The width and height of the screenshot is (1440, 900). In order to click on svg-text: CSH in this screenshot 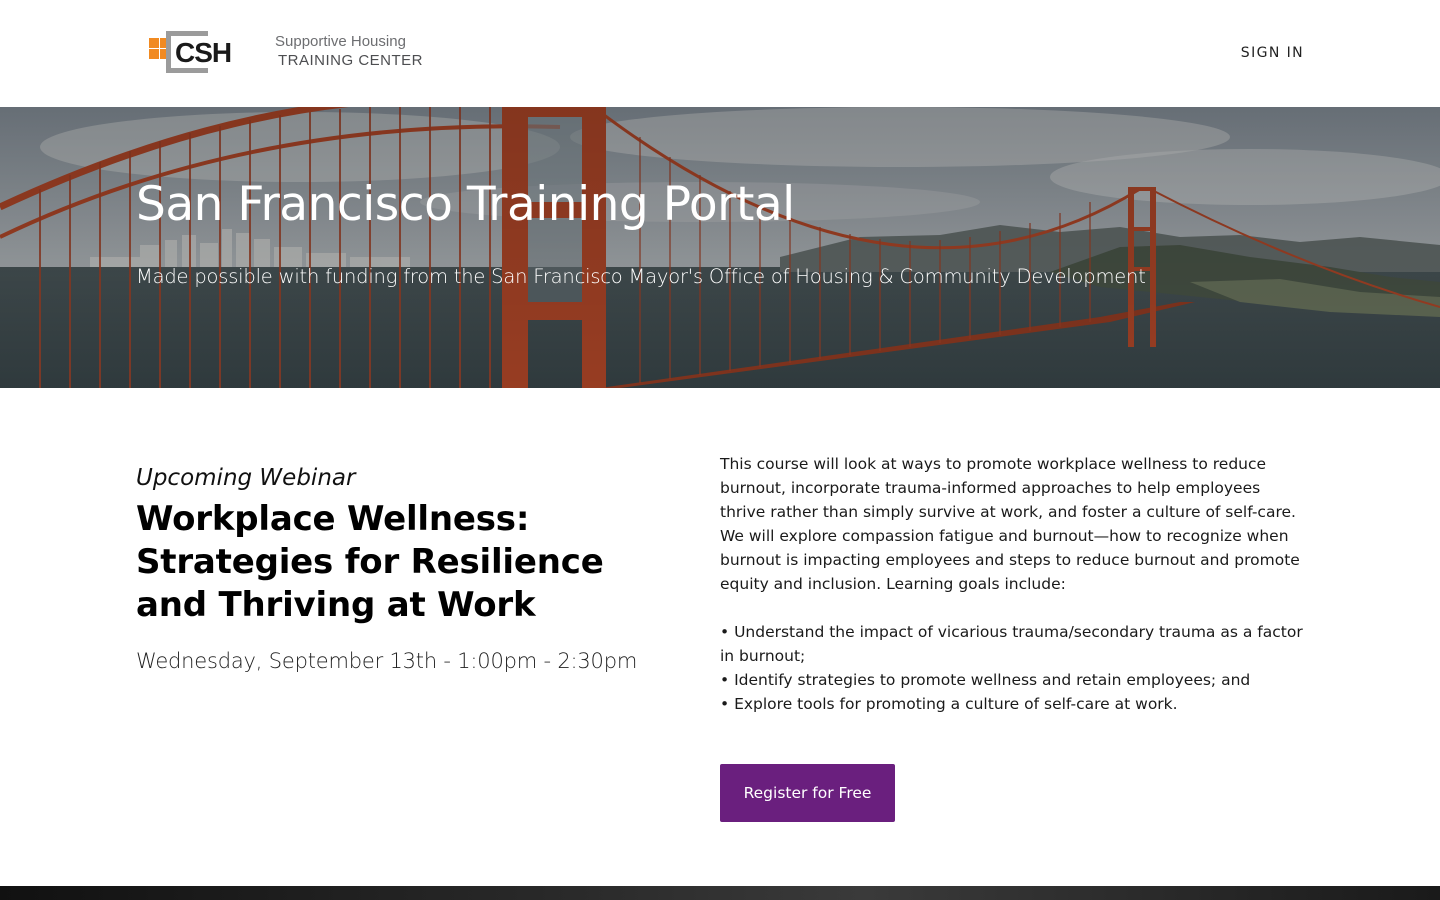, I will do `click(203, 52)`.